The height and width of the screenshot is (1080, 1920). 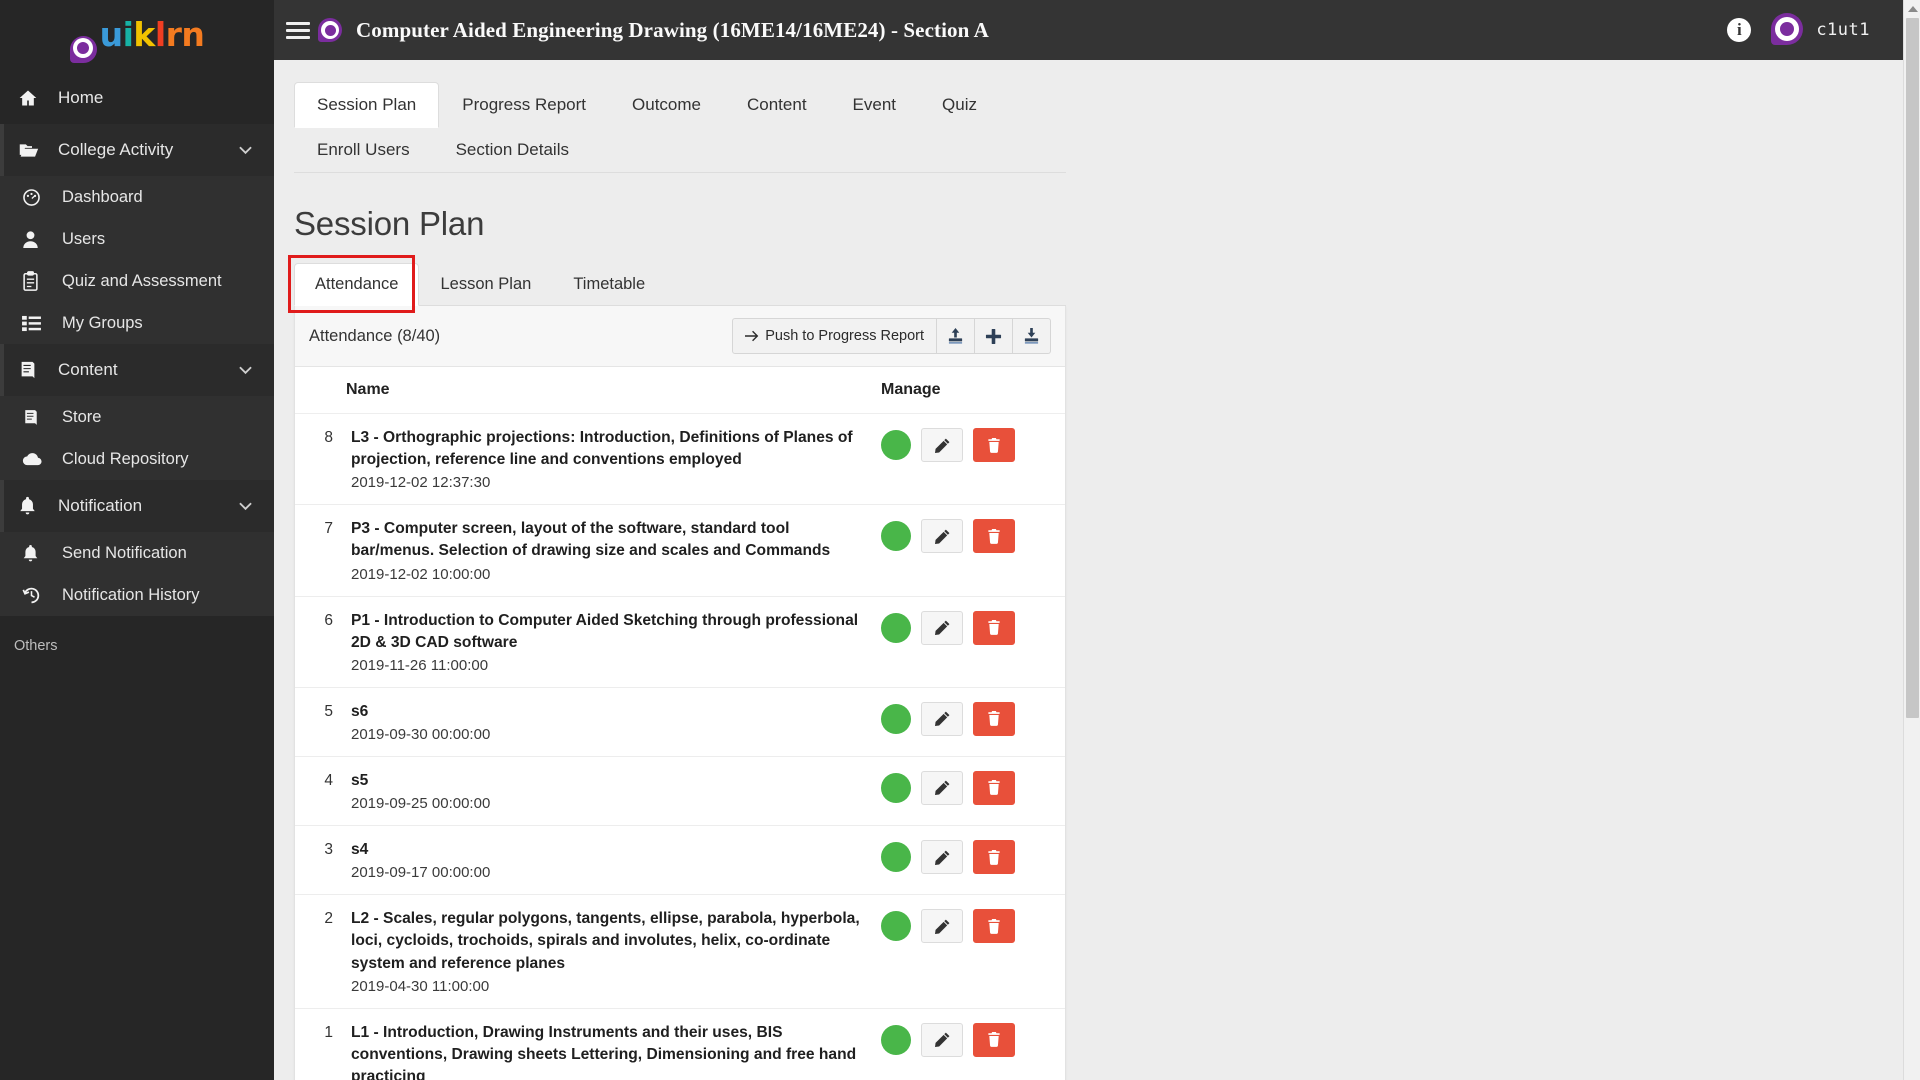 I want to click on sidebar-item-cloud-repository: Cloud Repository, so click(x=137, y=459).